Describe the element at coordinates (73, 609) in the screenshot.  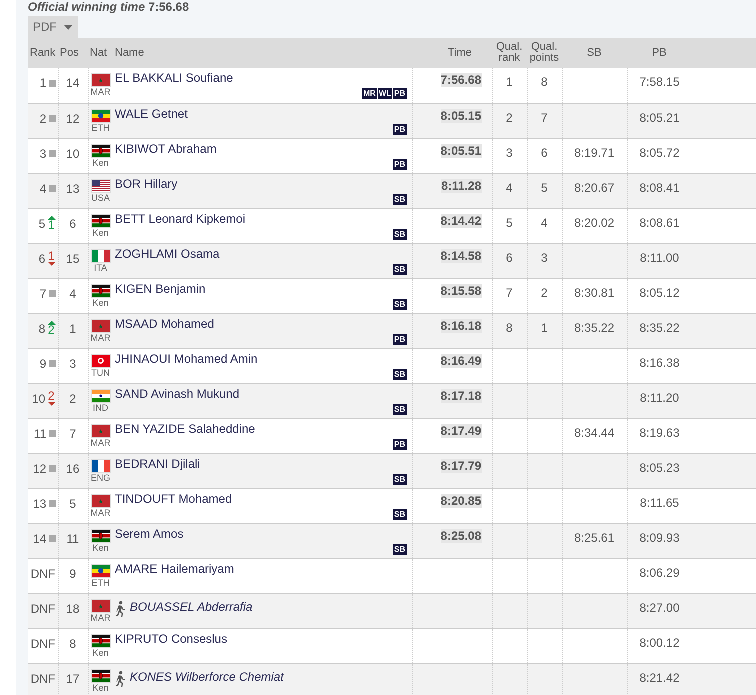
I see `position-cell: 18` at that location.